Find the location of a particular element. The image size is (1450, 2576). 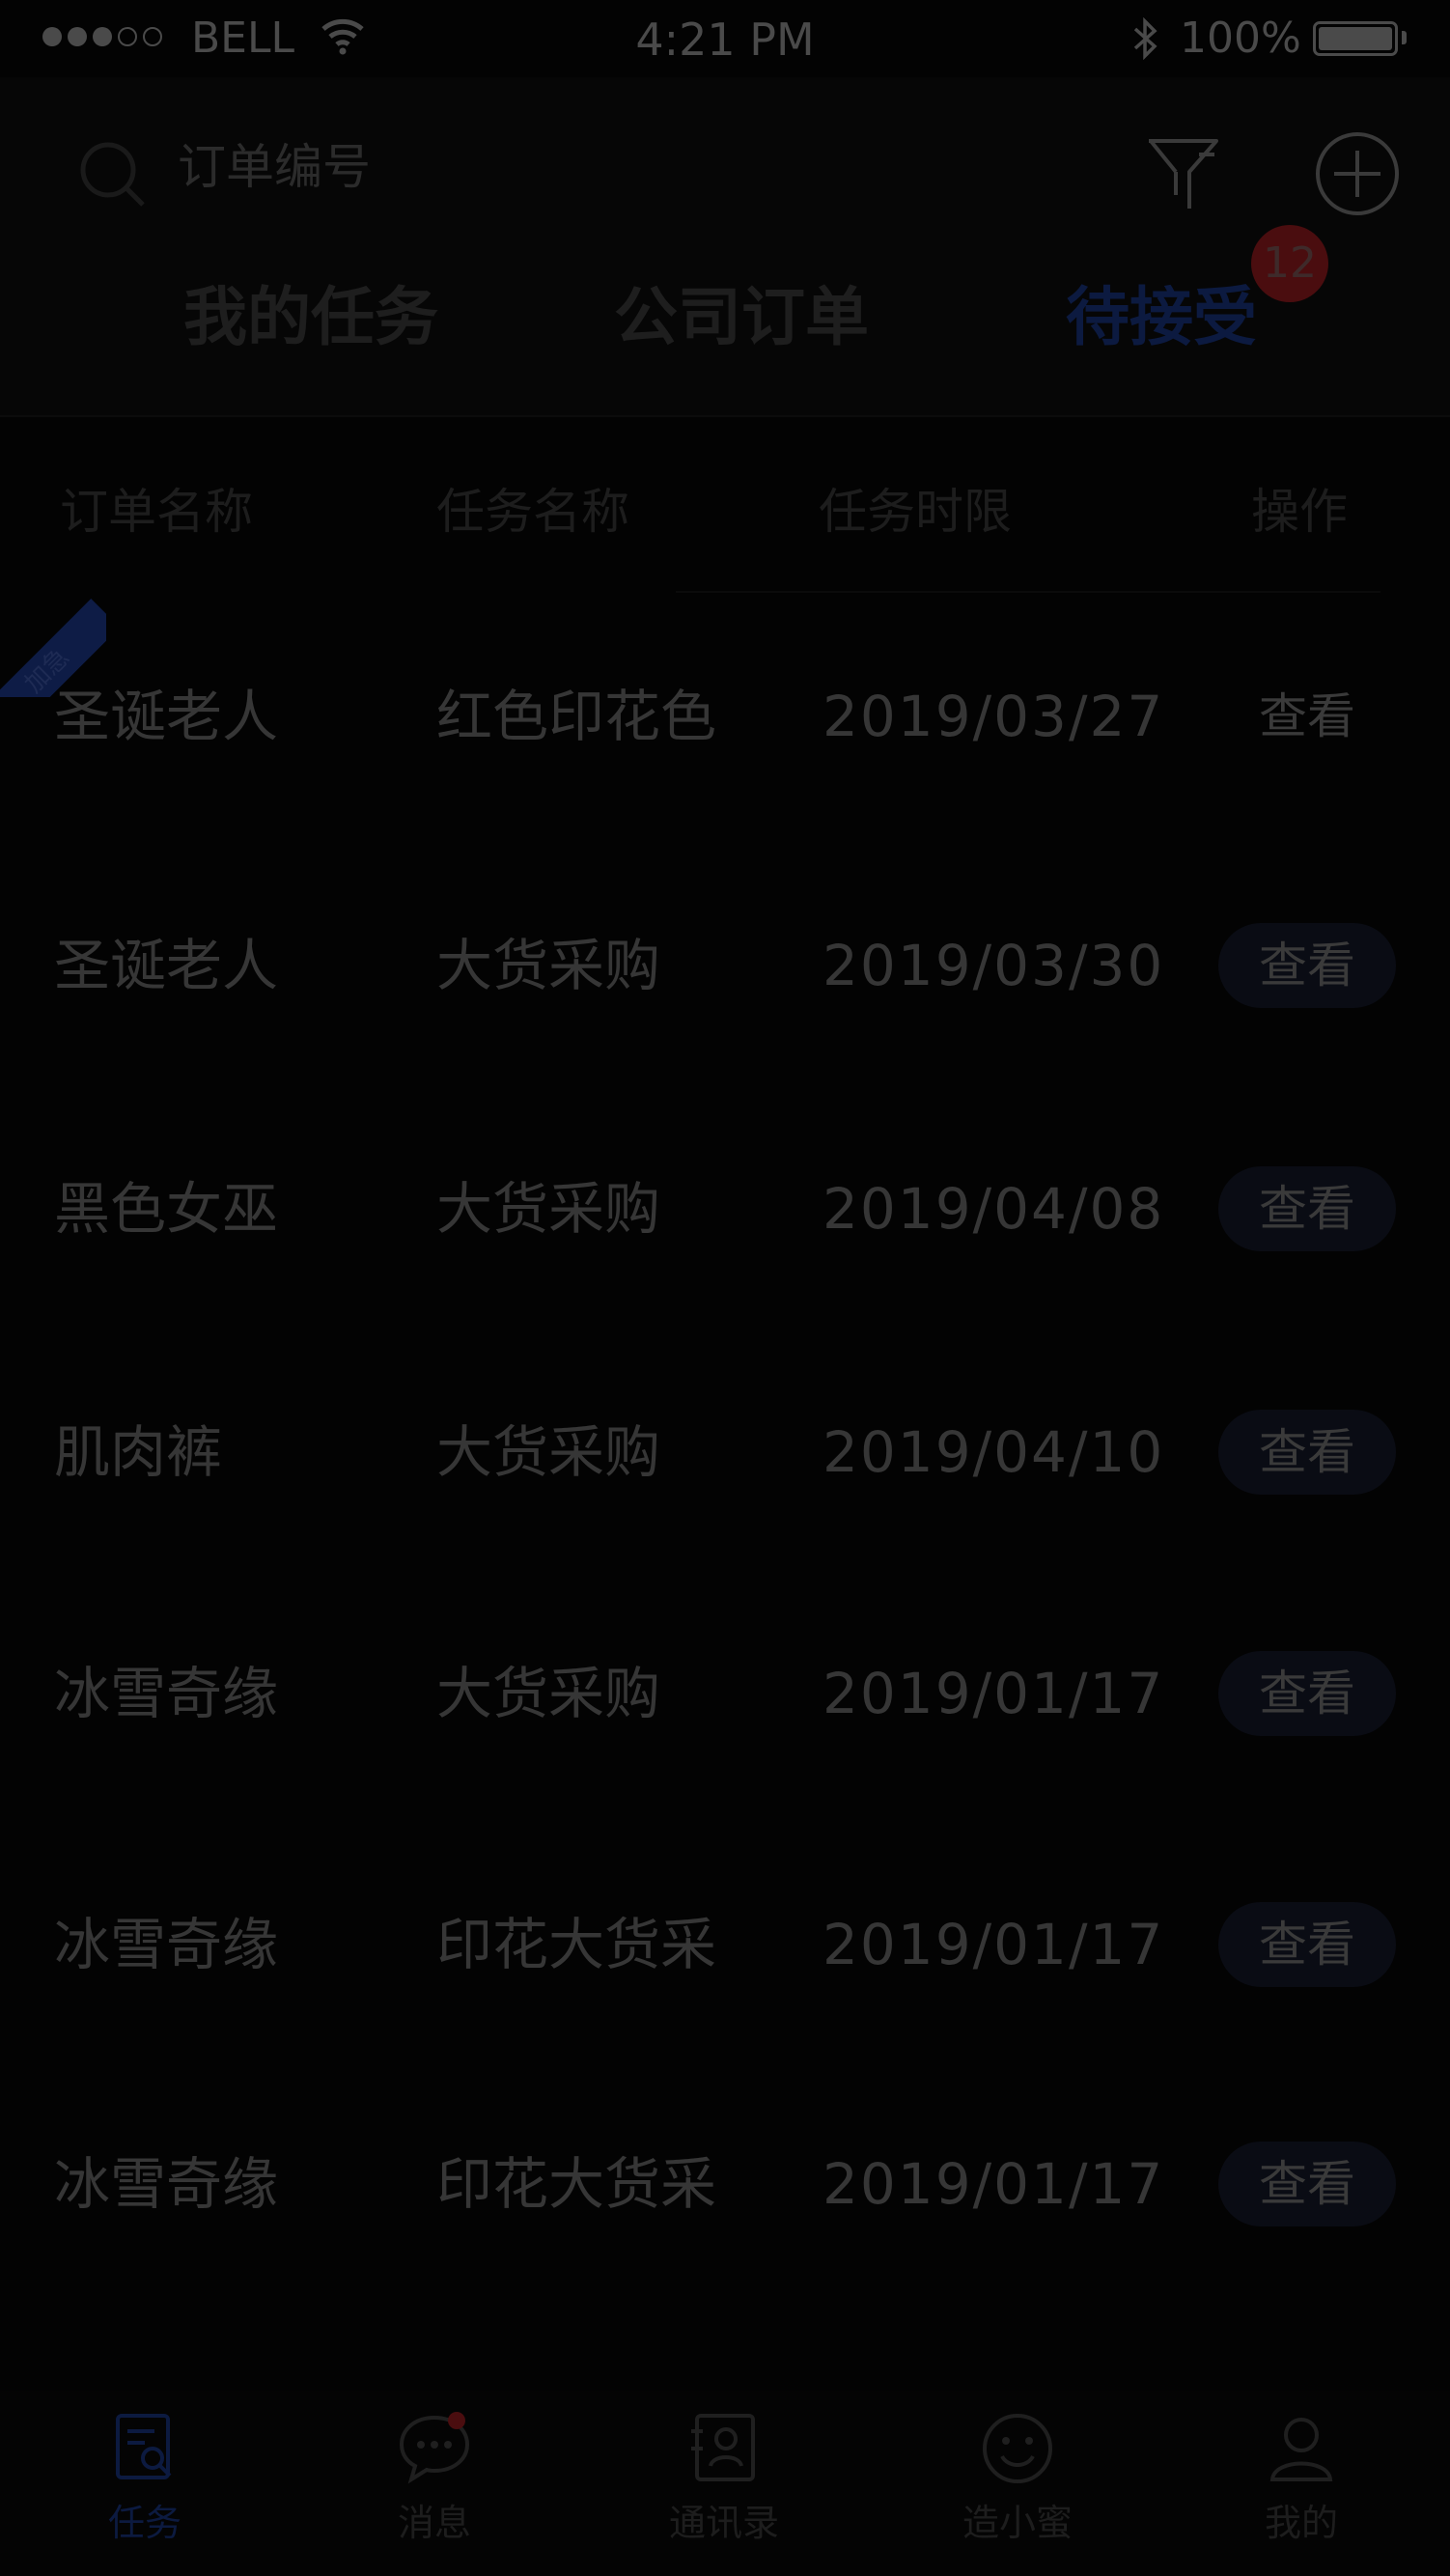

header: 我的任务 公司订单 待接受 12 is located at coordinates (725, 247).